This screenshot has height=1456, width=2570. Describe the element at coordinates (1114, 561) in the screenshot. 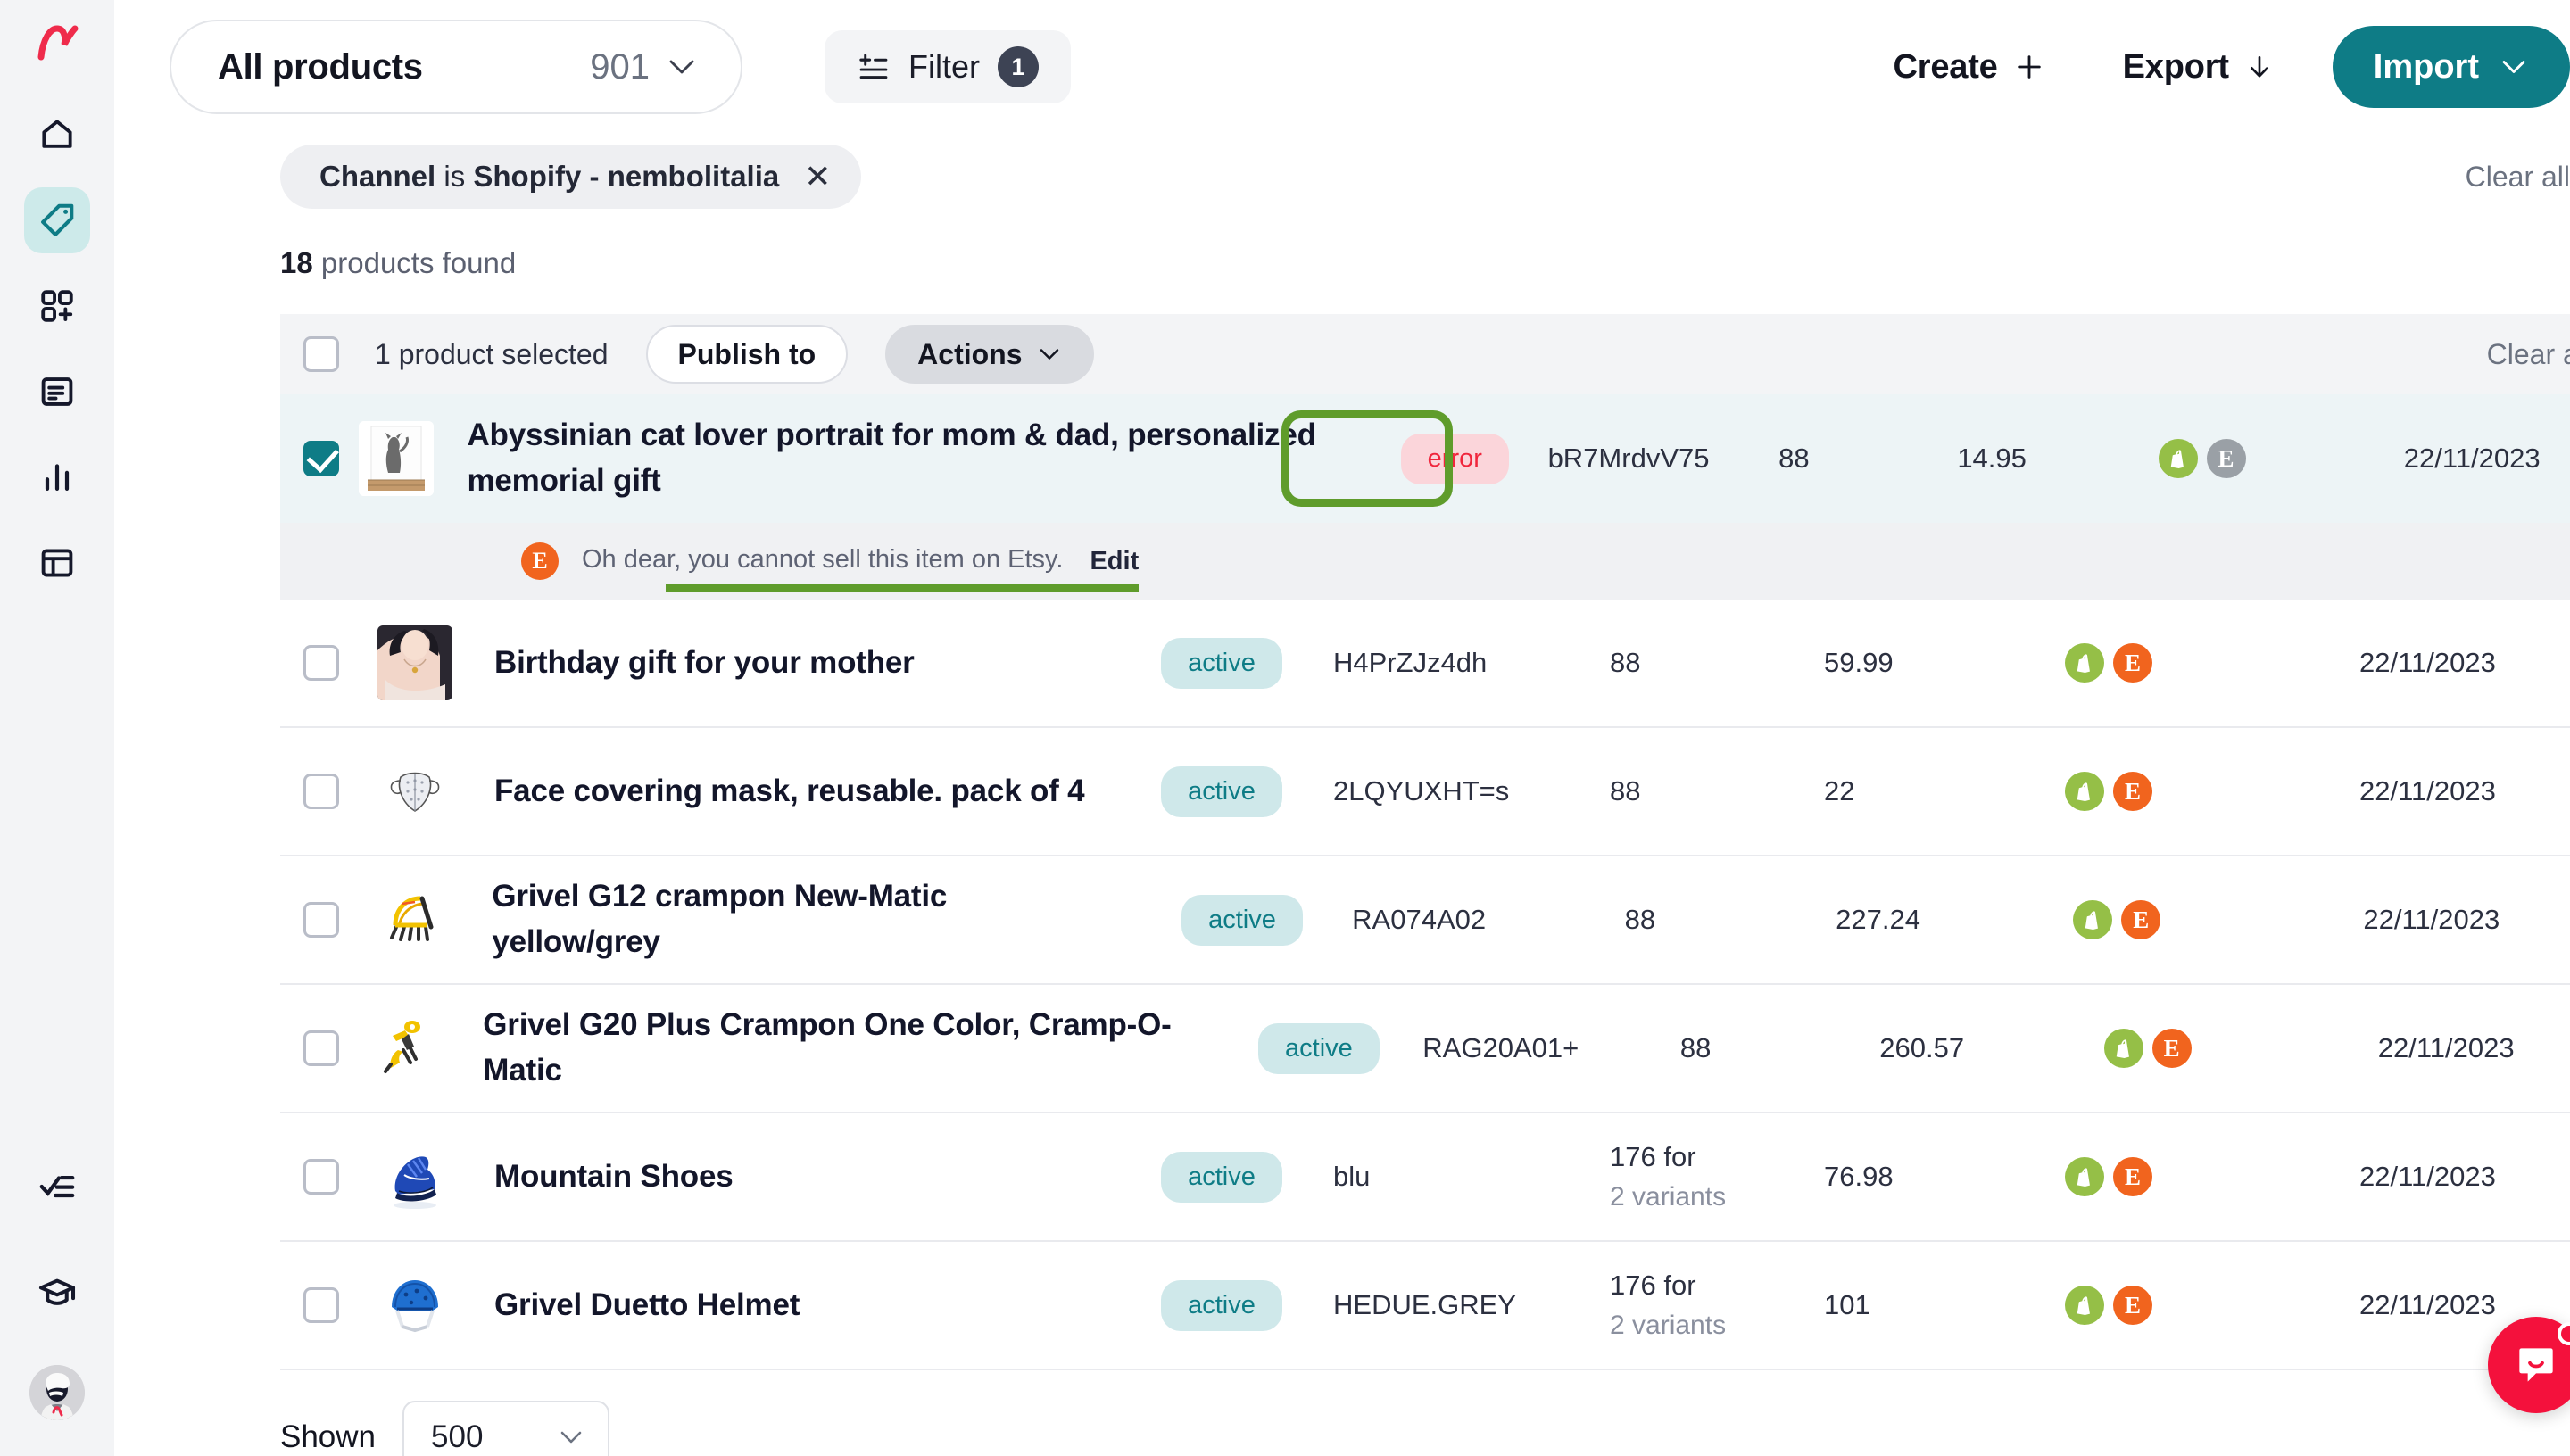

I see `edit-link: Edit` at that location.